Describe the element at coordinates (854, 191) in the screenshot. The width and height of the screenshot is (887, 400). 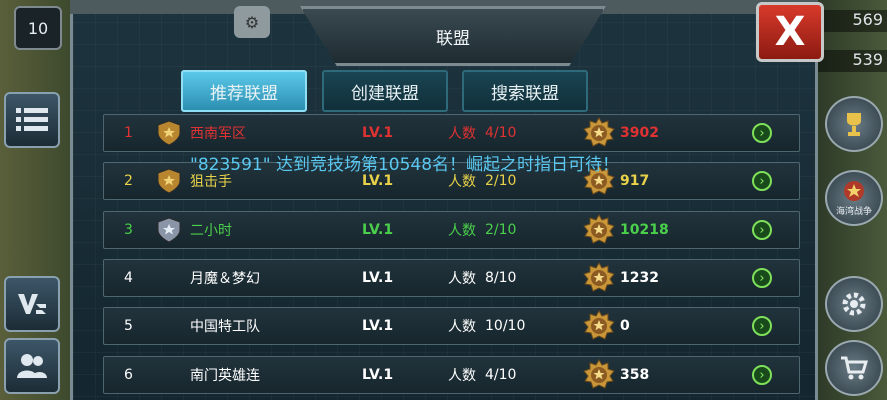
I see `medal-icon` at that location.